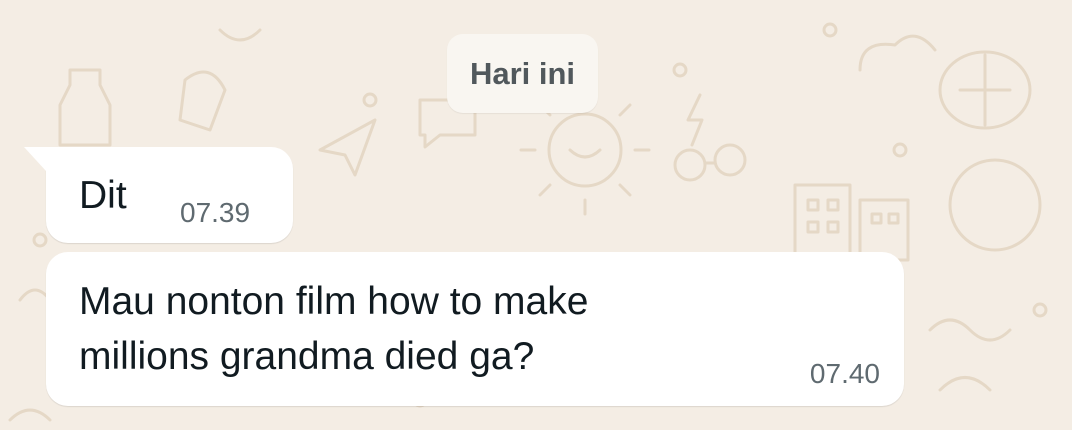  What do you see at coordinates (710, 162) in the screenshot?
I see `glasses-doodle-icon` at bounding box center [710, 162].